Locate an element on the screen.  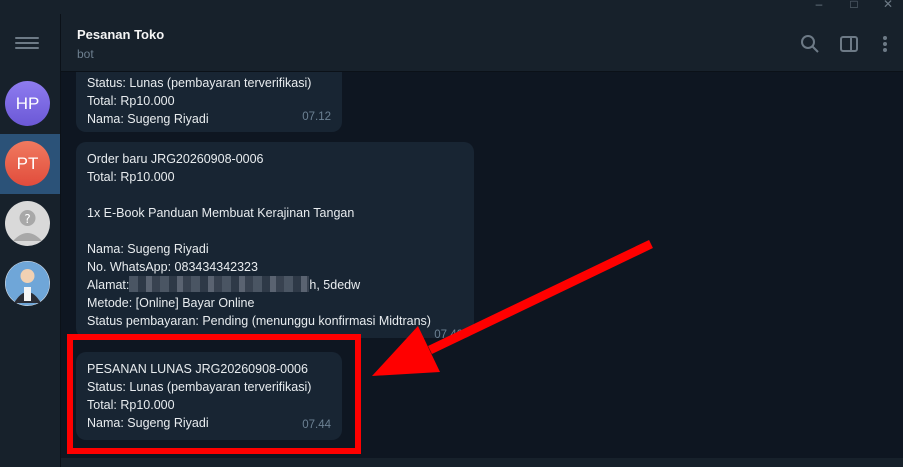
annotation-arrow-icon is located at coordinates (512, 307).